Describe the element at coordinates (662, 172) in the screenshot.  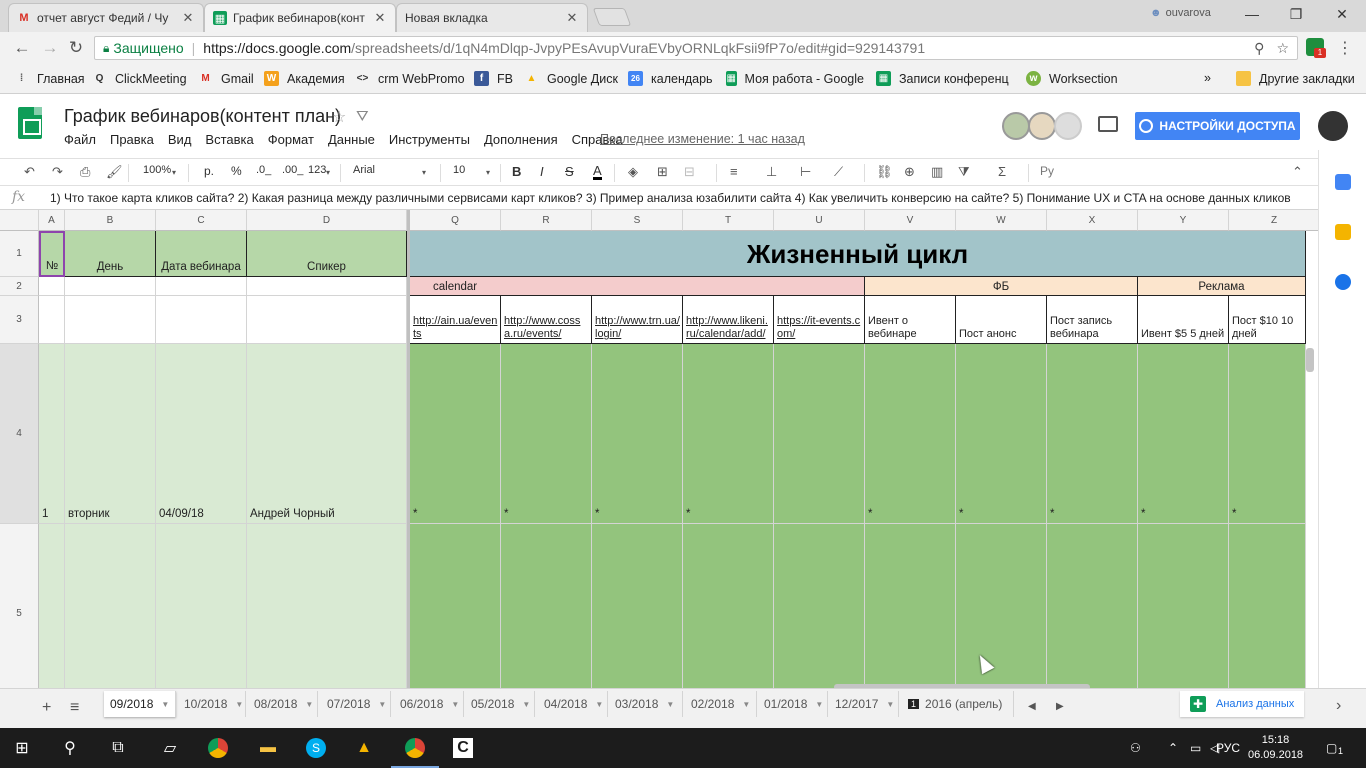
I see `borders-icon: ⊞` at that location.